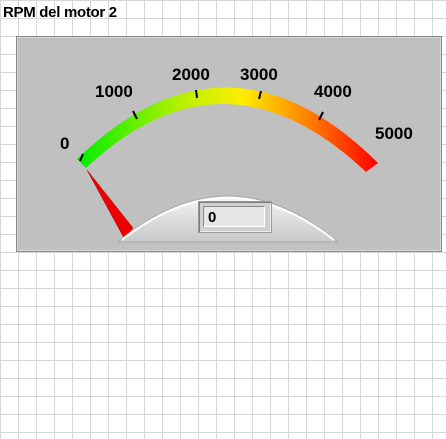 This screenshot has height=439, width=446. I want to click on digital-display: 0, so click(235, 217).